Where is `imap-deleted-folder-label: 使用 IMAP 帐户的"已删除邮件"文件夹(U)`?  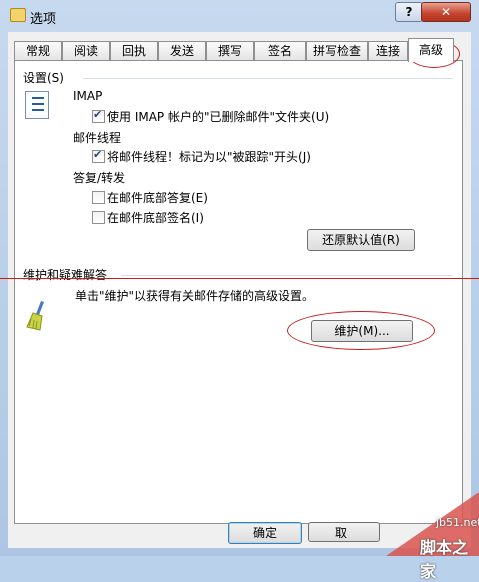
imap-deleted-folder-label: 使用 IMAP 帐户的"已删除邮件"文件夹(U) is located at coordinates (218, 117).